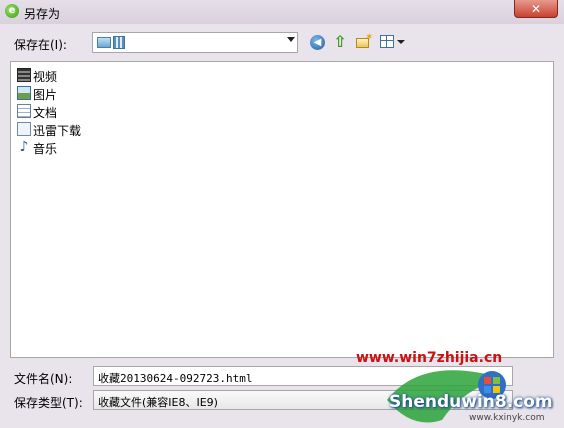 This screenshot has width=564, height=428. I want to click on list-item-documents: 文档, so click(77, 111).